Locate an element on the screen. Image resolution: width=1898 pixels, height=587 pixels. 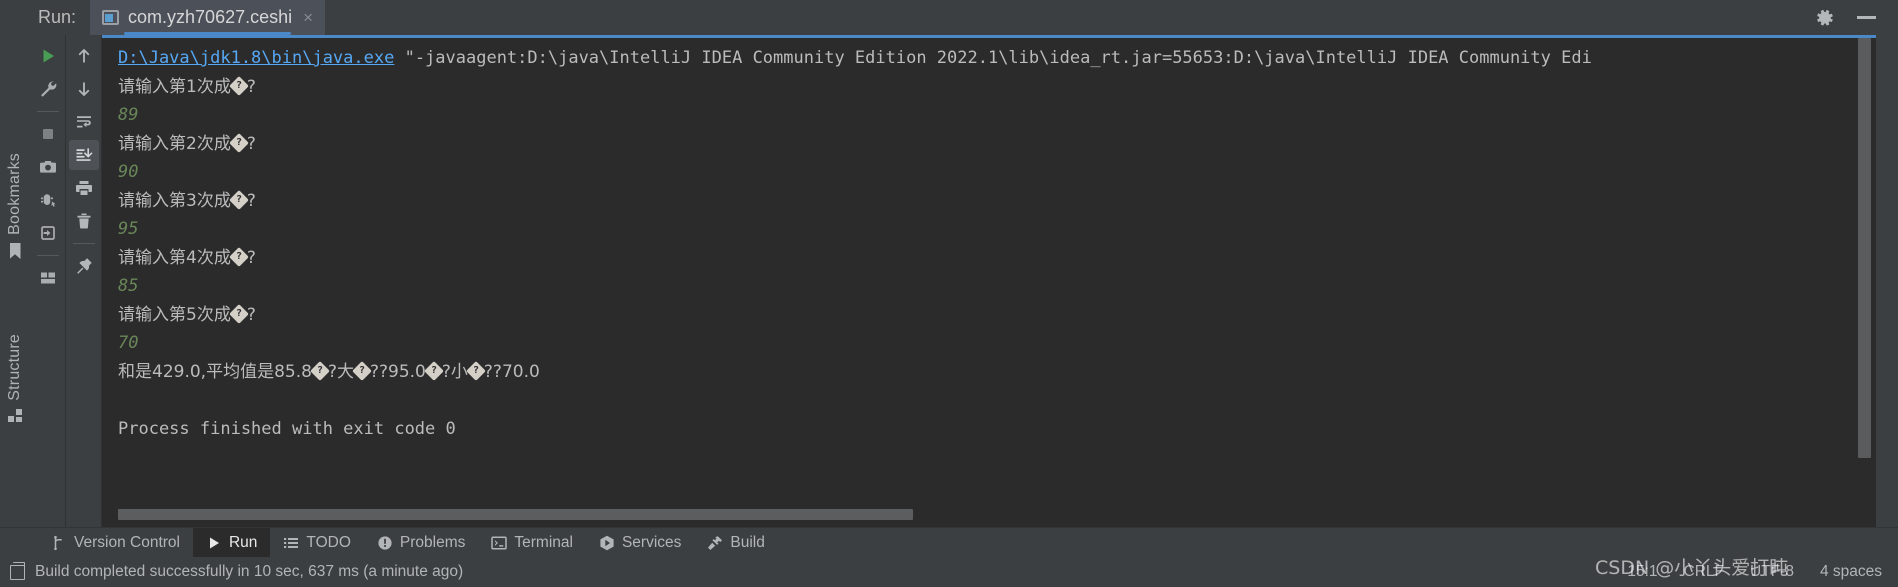
run-toolbar-primary is located at coordinates (48, 281).